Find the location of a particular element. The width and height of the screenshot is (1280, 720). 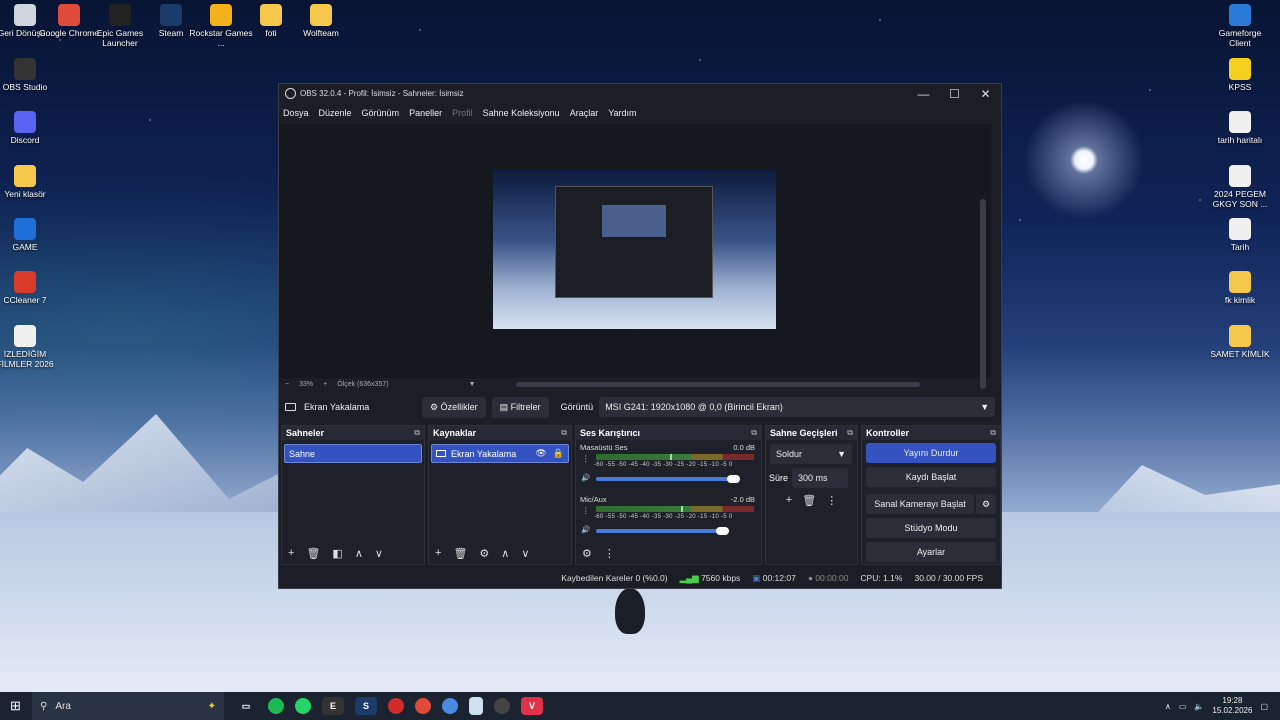

desktop-icon: OBS Studio is located at coordinates (28, 75).